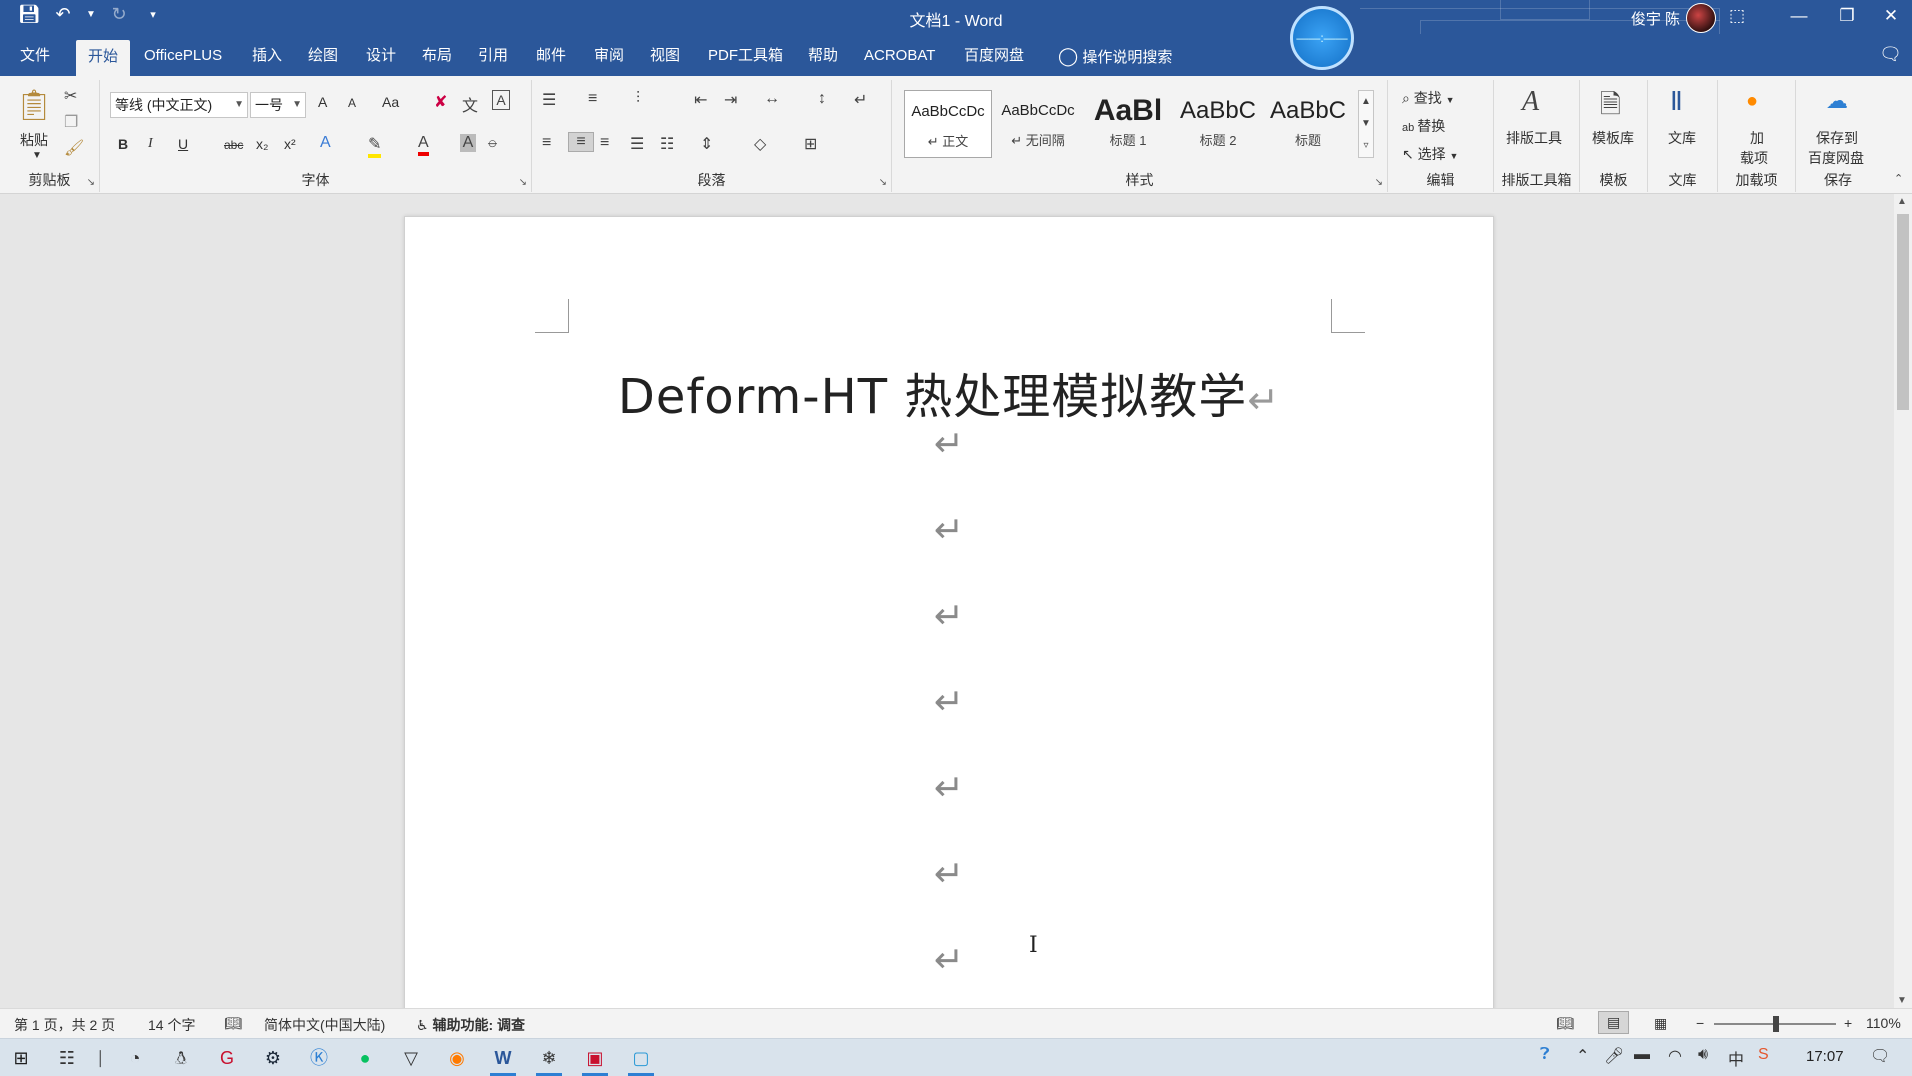  What do you see at coordinates (262, 144) in the screenshot?
I see `subscript-button: x₂` at bounding box center [262, 144].